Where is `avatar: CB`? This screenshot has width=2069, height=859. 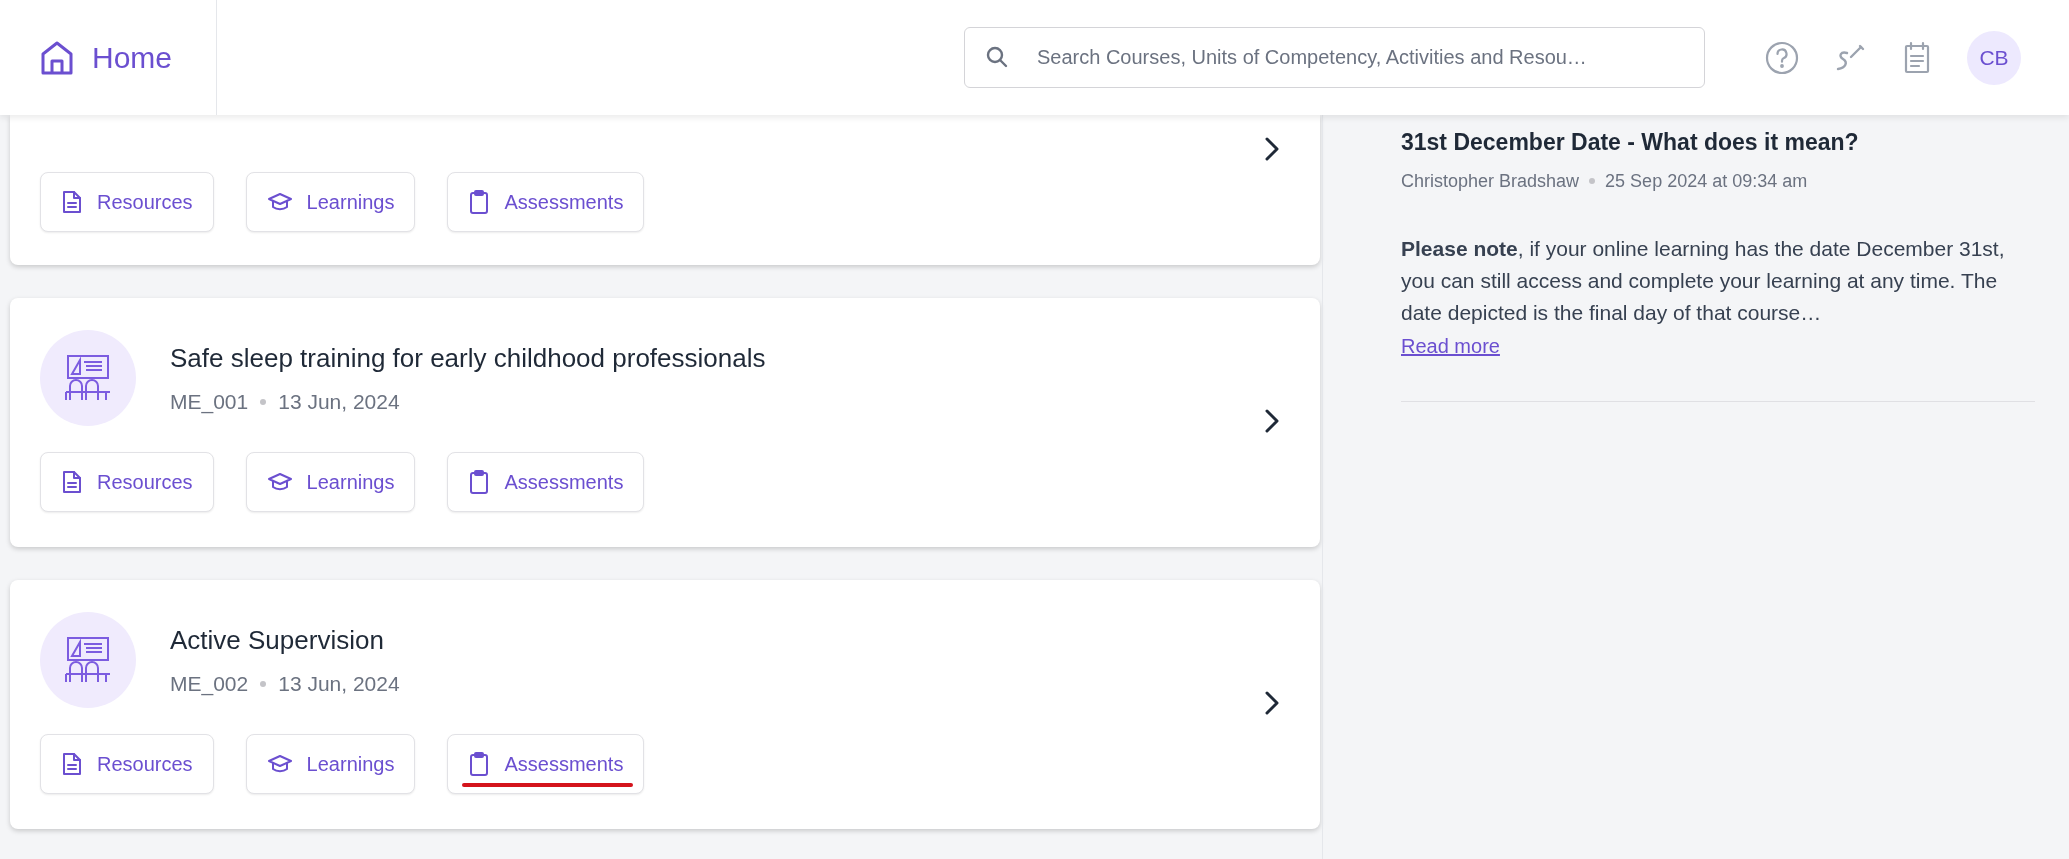
avatar: CB is located at coordinates (1994, 57).